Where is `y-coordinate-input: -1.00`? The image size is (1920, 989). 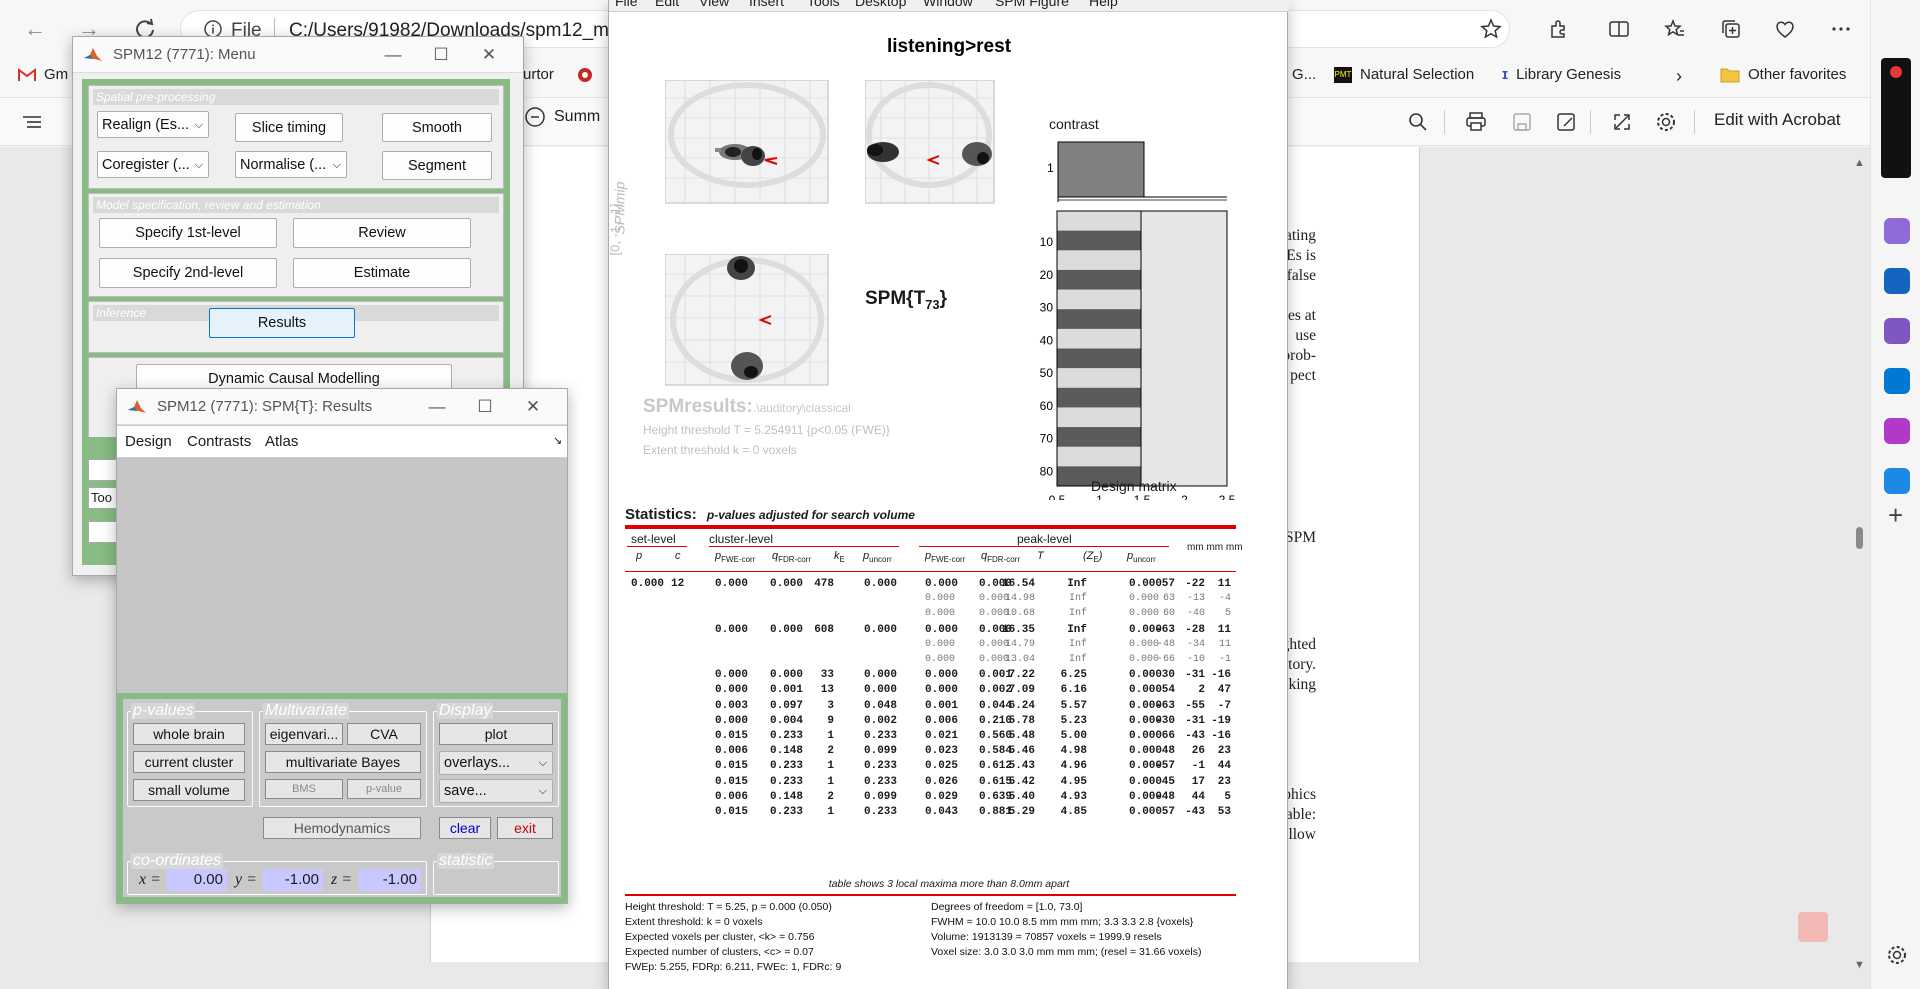
y-coordinate-input: -1.00 is located at coordinates (293, 880).